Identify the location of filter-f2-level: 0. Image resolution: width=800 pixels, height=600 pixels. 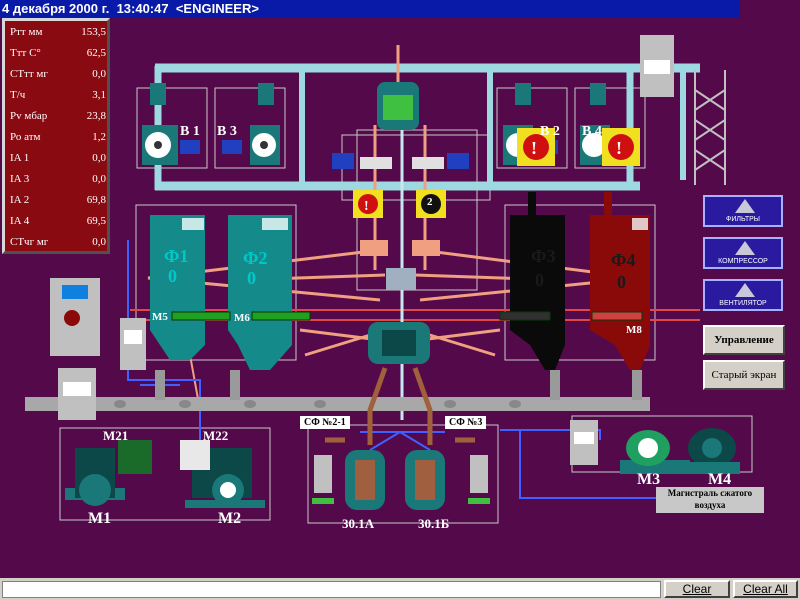
(251, 278).